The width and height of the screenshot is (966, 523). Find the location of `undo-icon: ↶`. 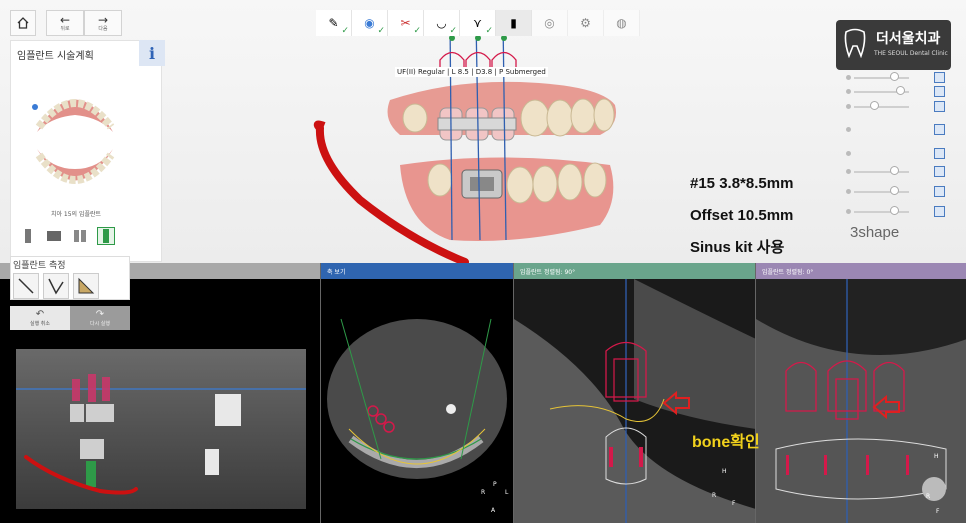

undo-icon: ↶ is located at coordinates (40, 314).